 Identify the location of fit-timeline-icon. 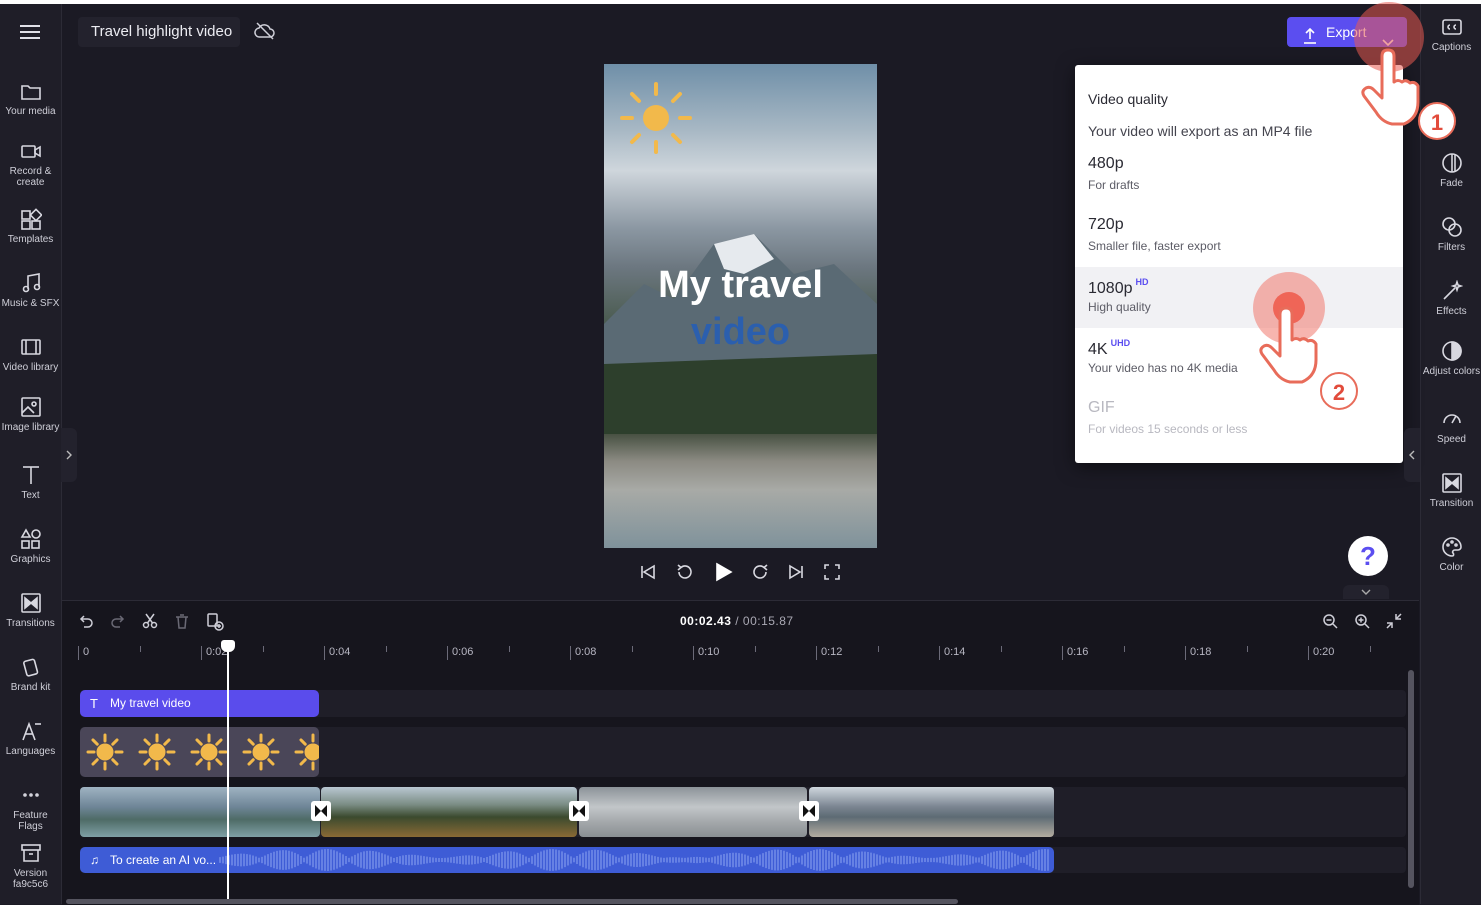
(1394, 623).